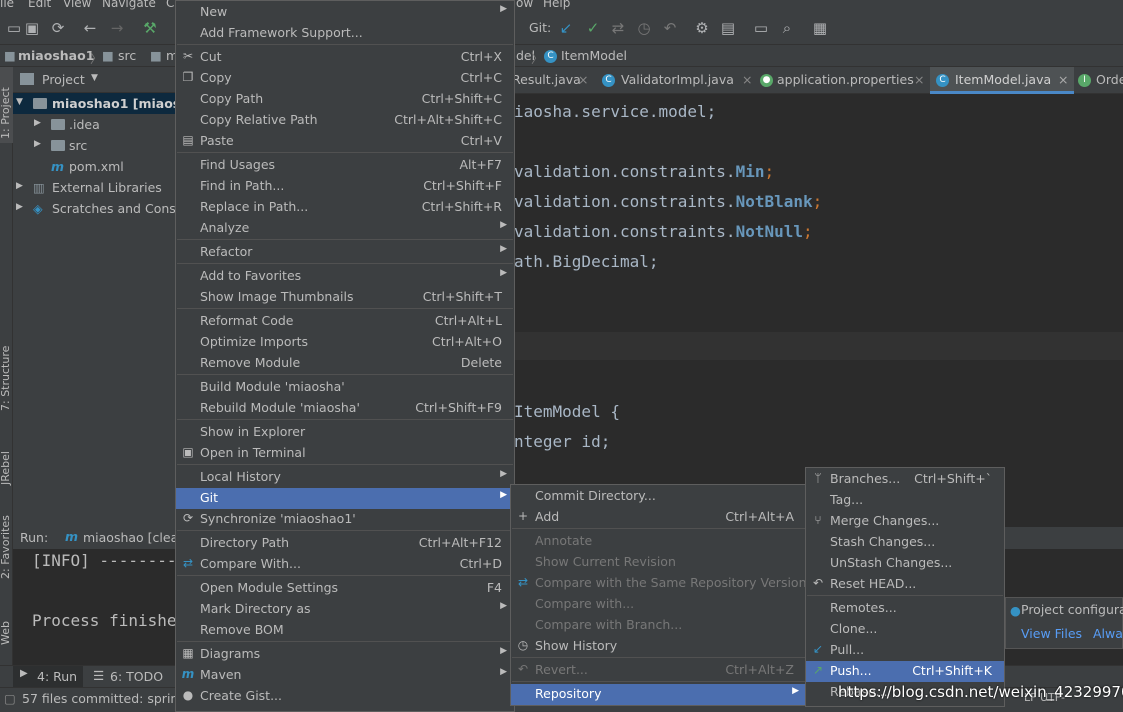  Describe the element at coordinates (345, 654) in the screenshot. I see `menu-item-diagrams: ▦ Diagrams ▶` at that location.